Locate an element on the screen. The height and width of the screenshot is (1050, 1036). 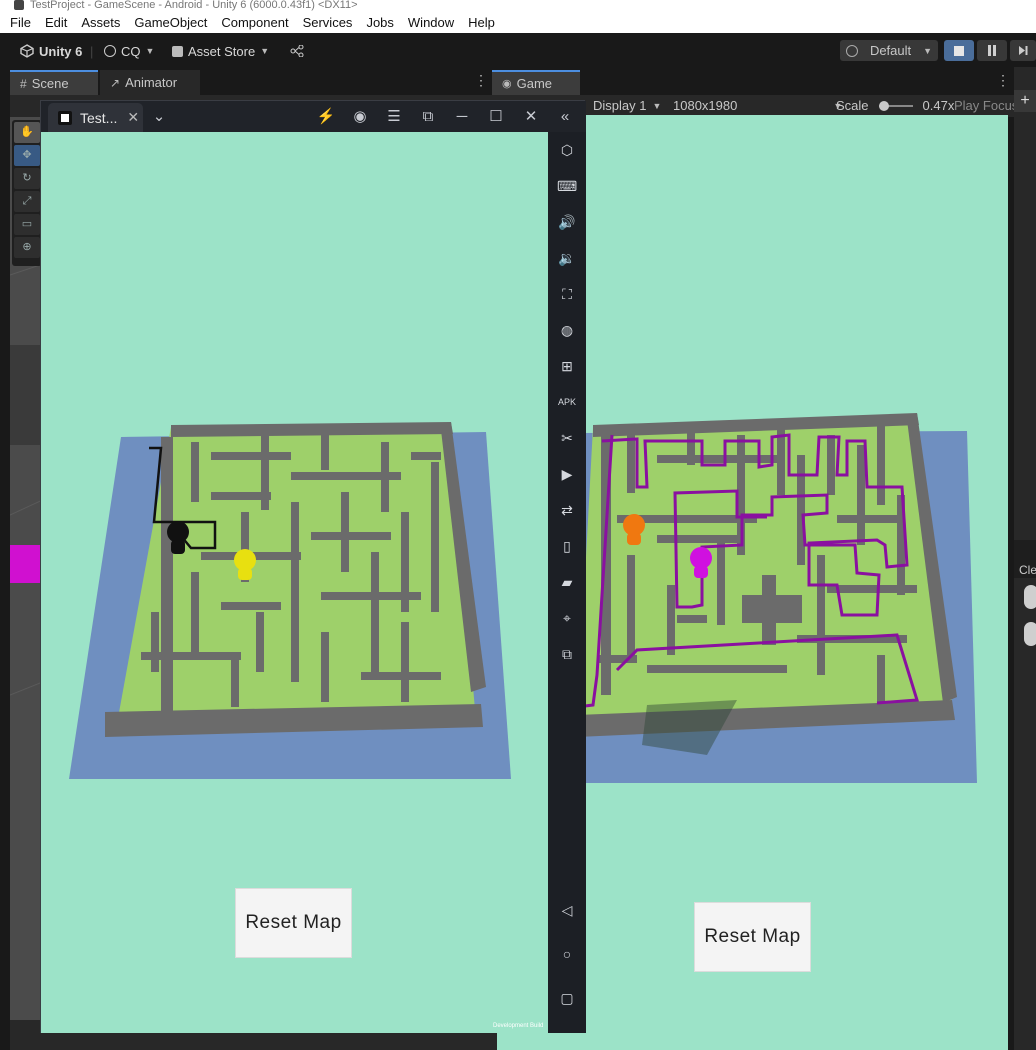
maximize-icon: ☐ is located at coordinates (496, 117).